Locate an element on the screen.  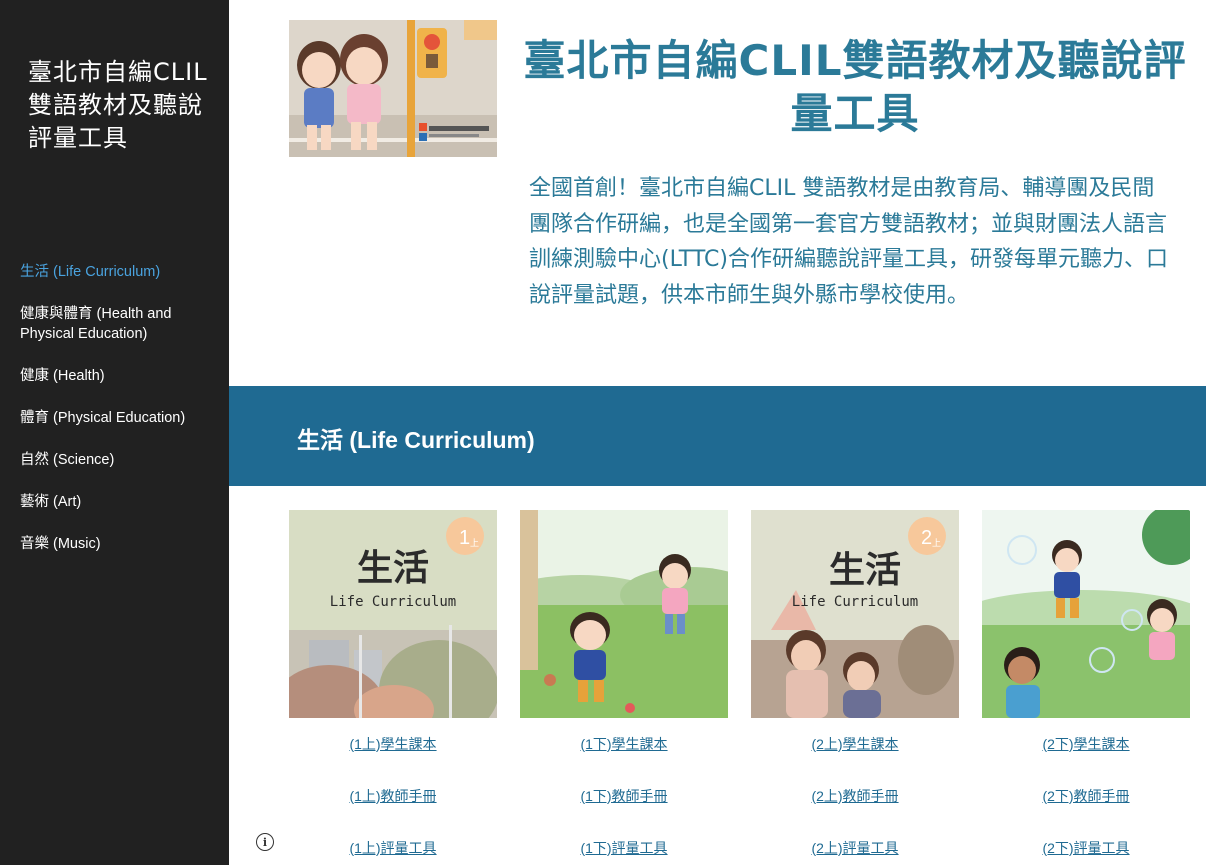
card-links: (2下)學生課本 (2下)教師手冊 (2下)評量工具 is located at coordinates (1086, 796).